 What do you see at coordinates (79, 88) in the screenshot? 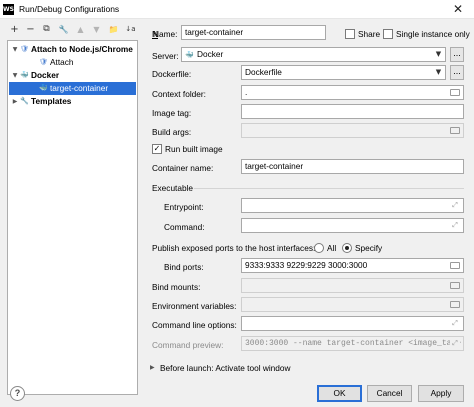
I see `tree-item-label: target-container` at bounding box center [79, 88].